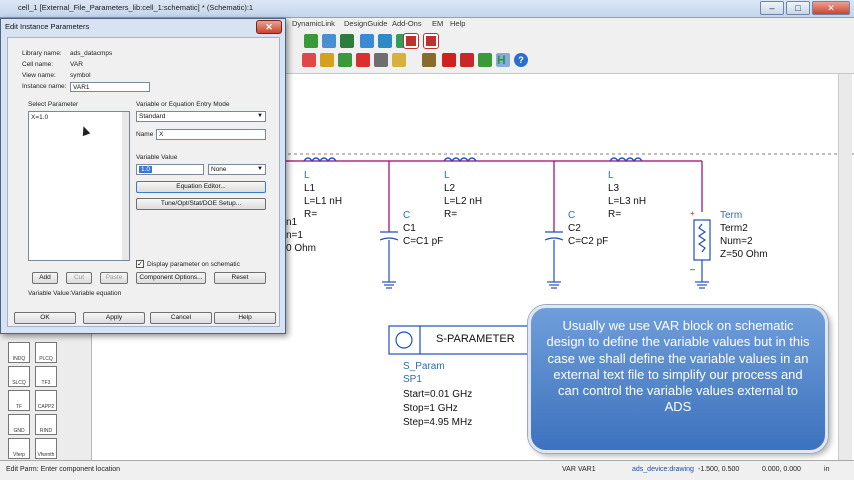 This screenshot has width=854, height=480. I want to click on library-value: ads_datacmps, so click(91, 53).